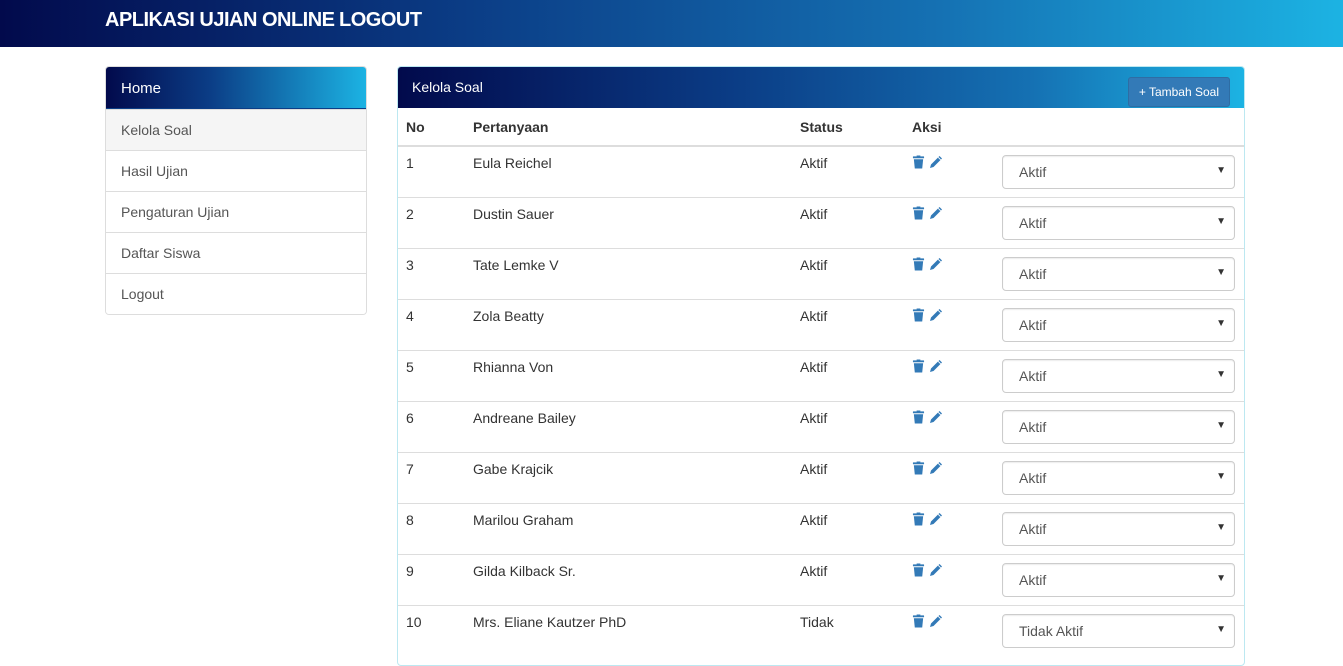  Describe the element at coordinates (628, 426) in the screenshot. I see `row-question: Andreane Bailey` at that location.